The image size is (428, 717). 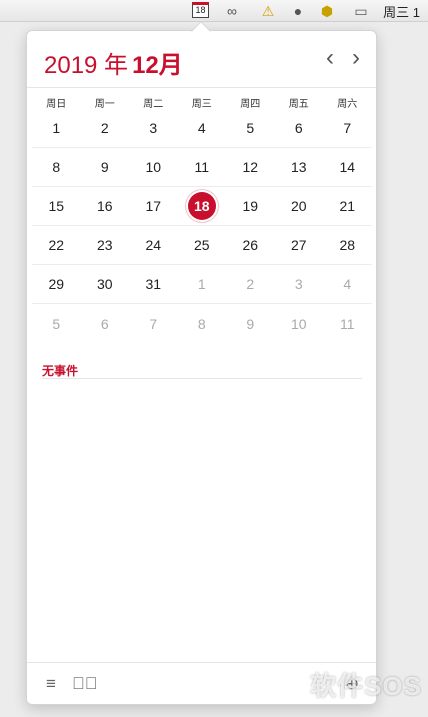 What do you see at coordinates (51, 684) in the screenshot?
I see `menu-icon: ≡` at bounding box center [51, 684].